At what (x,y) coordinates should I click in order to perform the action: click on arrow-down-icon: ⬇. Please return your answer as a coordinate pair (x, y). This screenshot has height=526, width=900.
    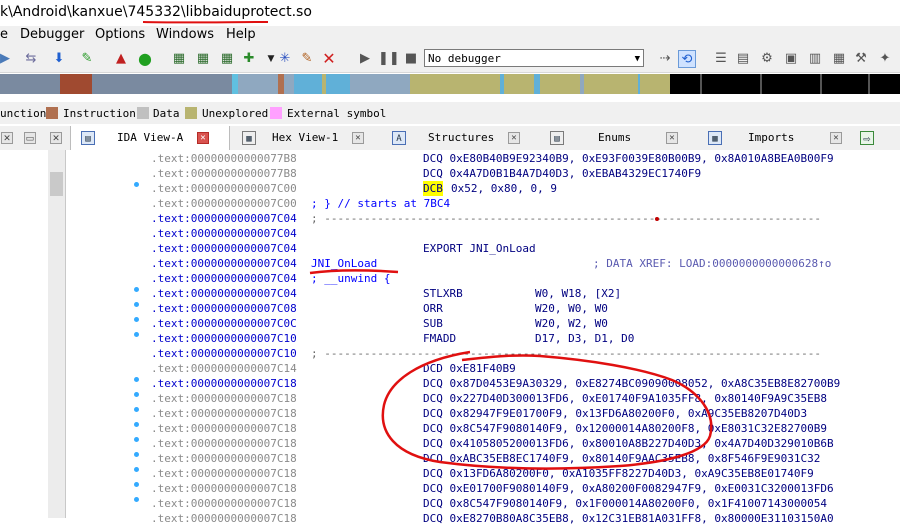
    Looking at the image, I should click on (59, 59).